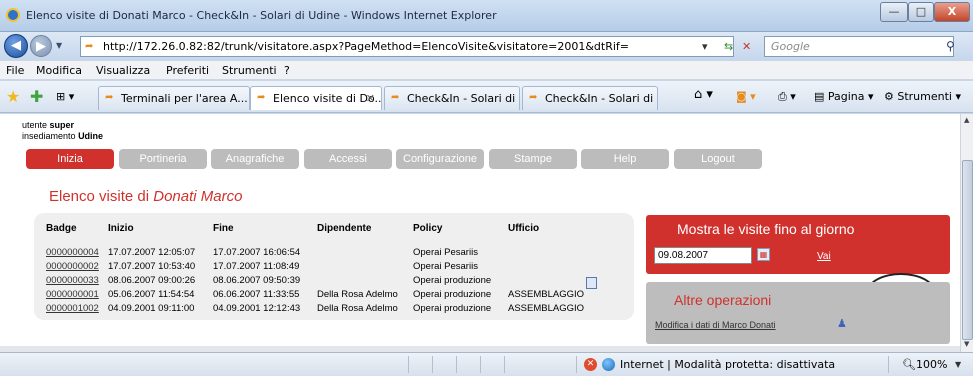  I want to click on feeds-icon: ◙ ▾, so click(746, 96).